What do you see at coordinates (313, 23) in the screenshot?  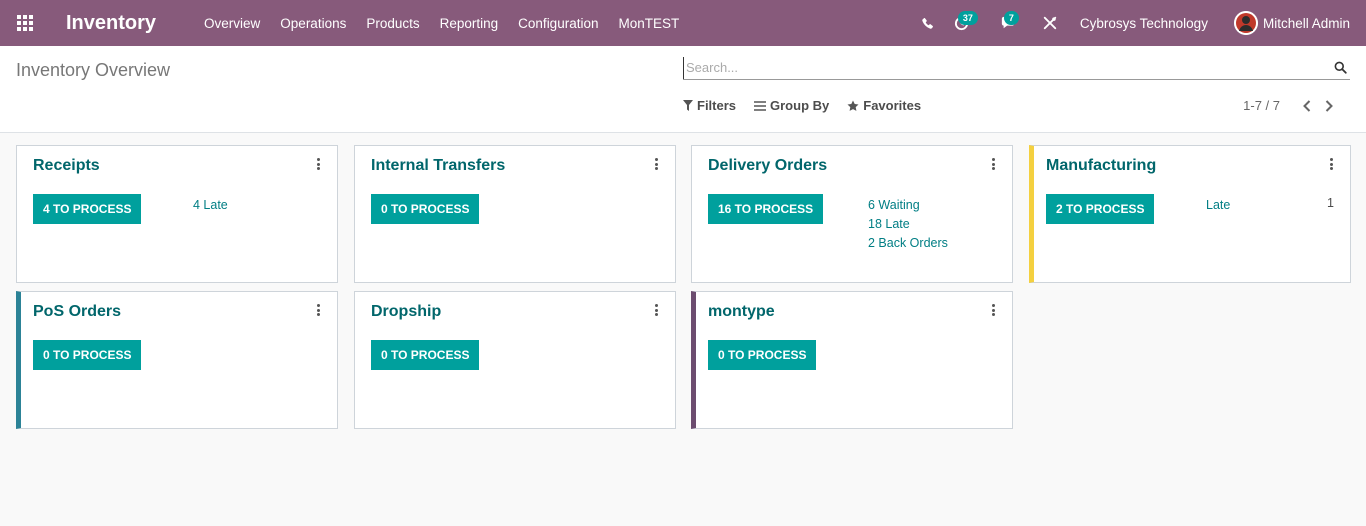 I see `menu-operations: Operations` at bounding box center [313, 23].